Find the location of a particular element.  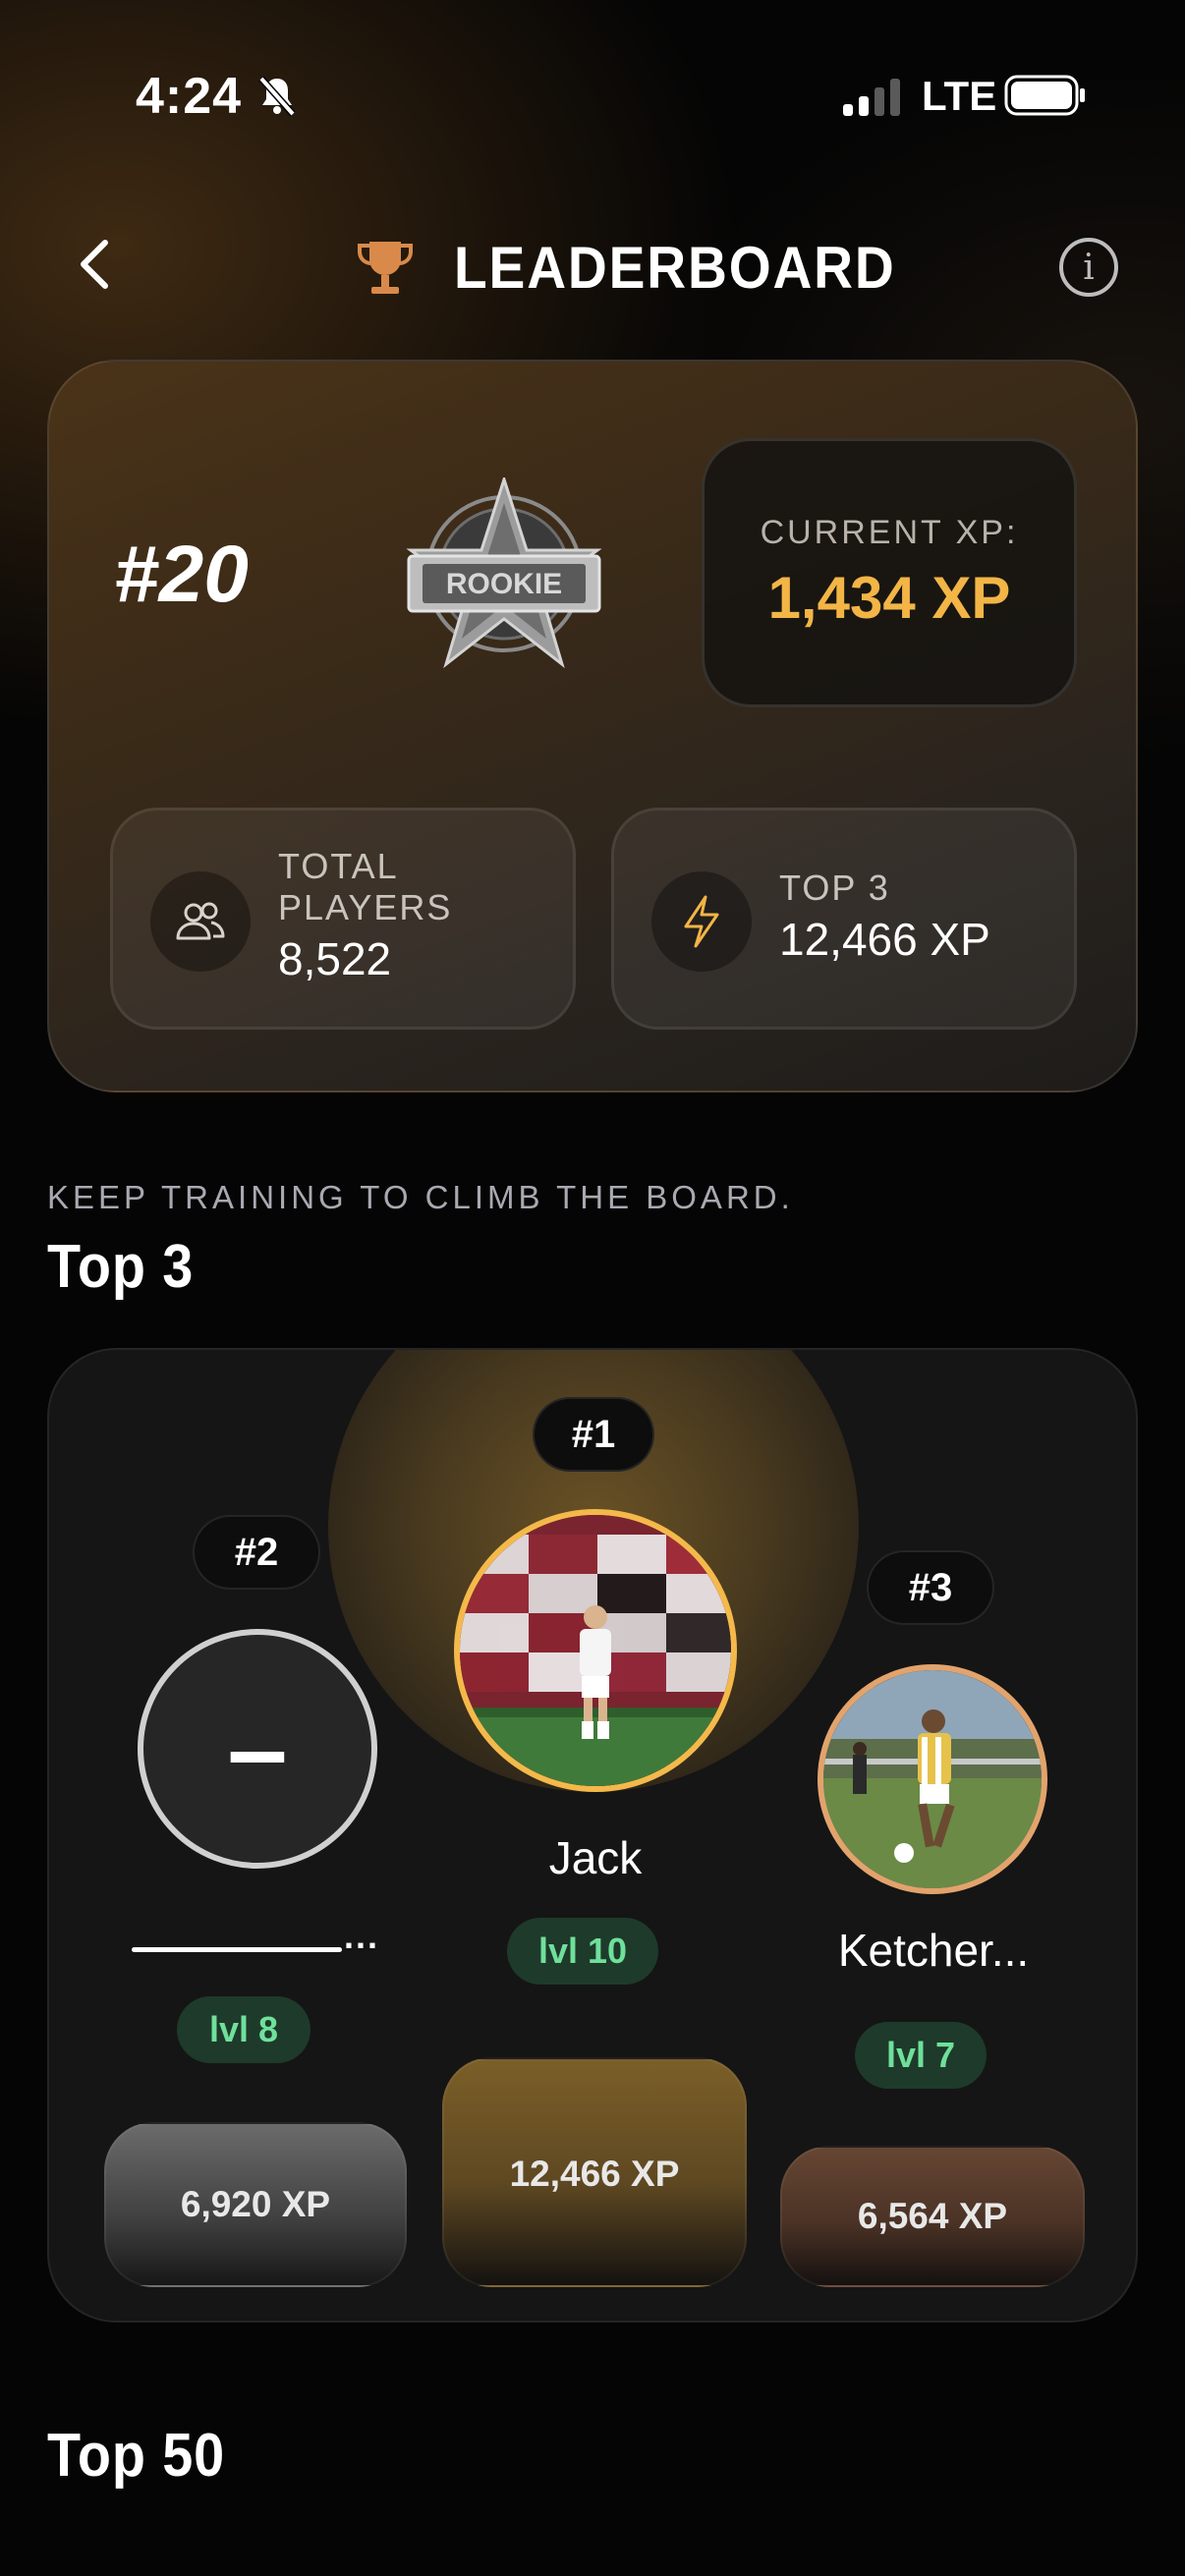

top3-label: TOP 3 is located at coordinates (835, 888).